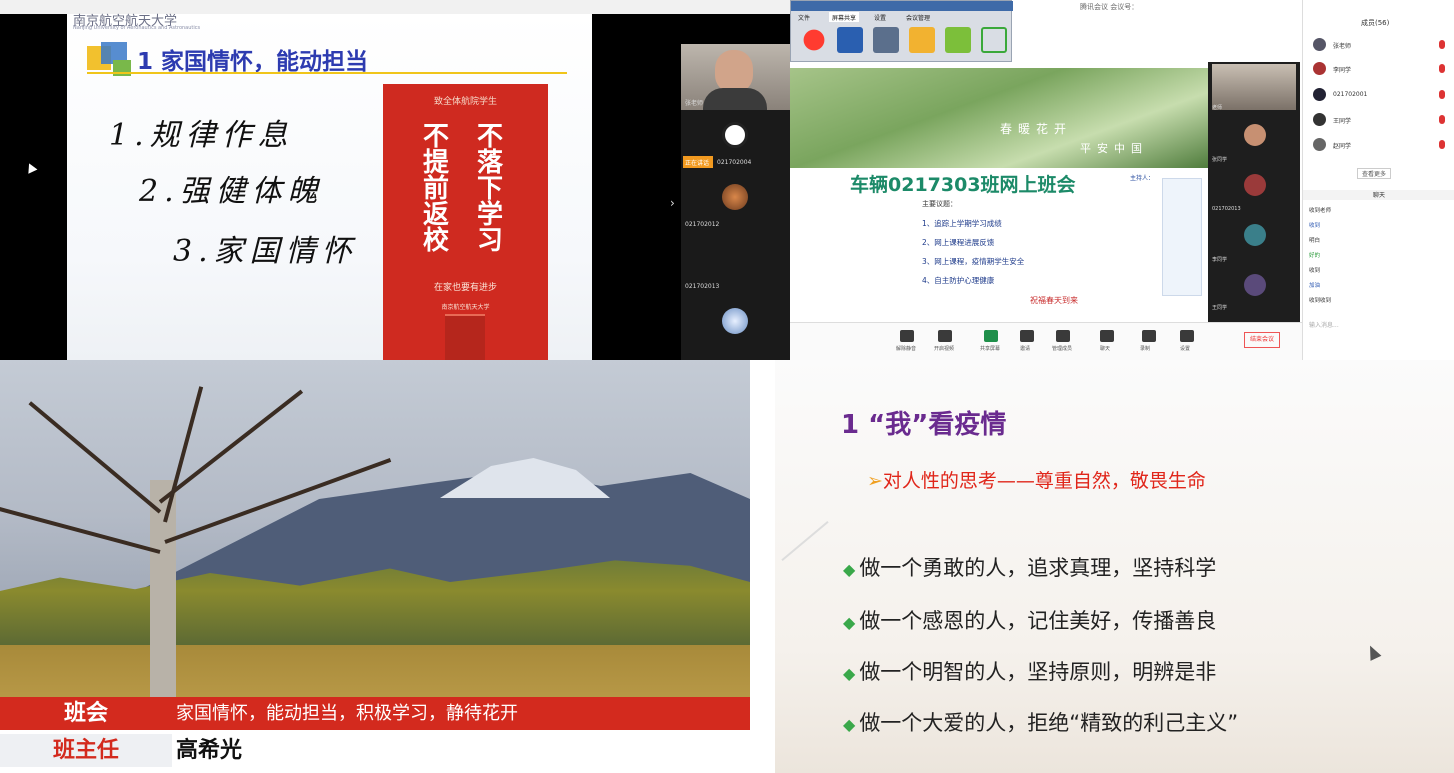 The height and width of the screenshot is (773, 1454). What do you see at coordinates (375, 751) in the screenshot?
I see `caption-bar-teacher: 班主任 高希光` at bounding box center [375, 751].